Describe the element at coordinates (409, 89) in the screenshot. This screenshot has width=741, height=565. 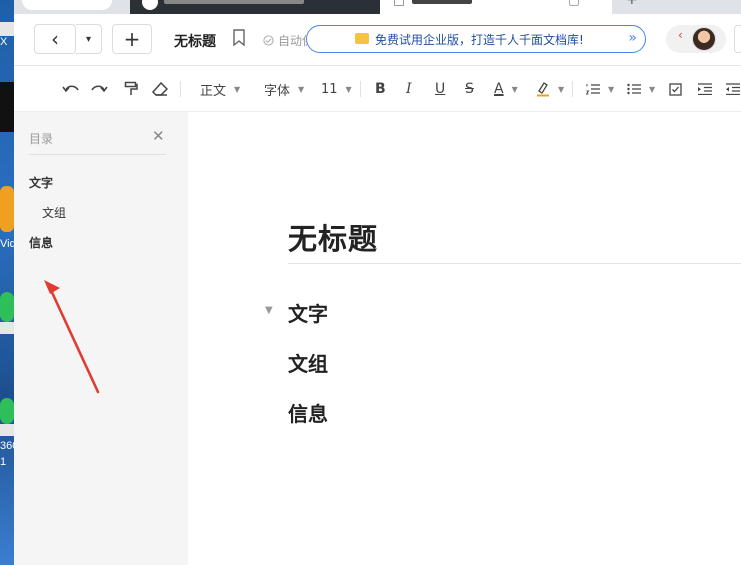
I see `italic-button: I` at that location.